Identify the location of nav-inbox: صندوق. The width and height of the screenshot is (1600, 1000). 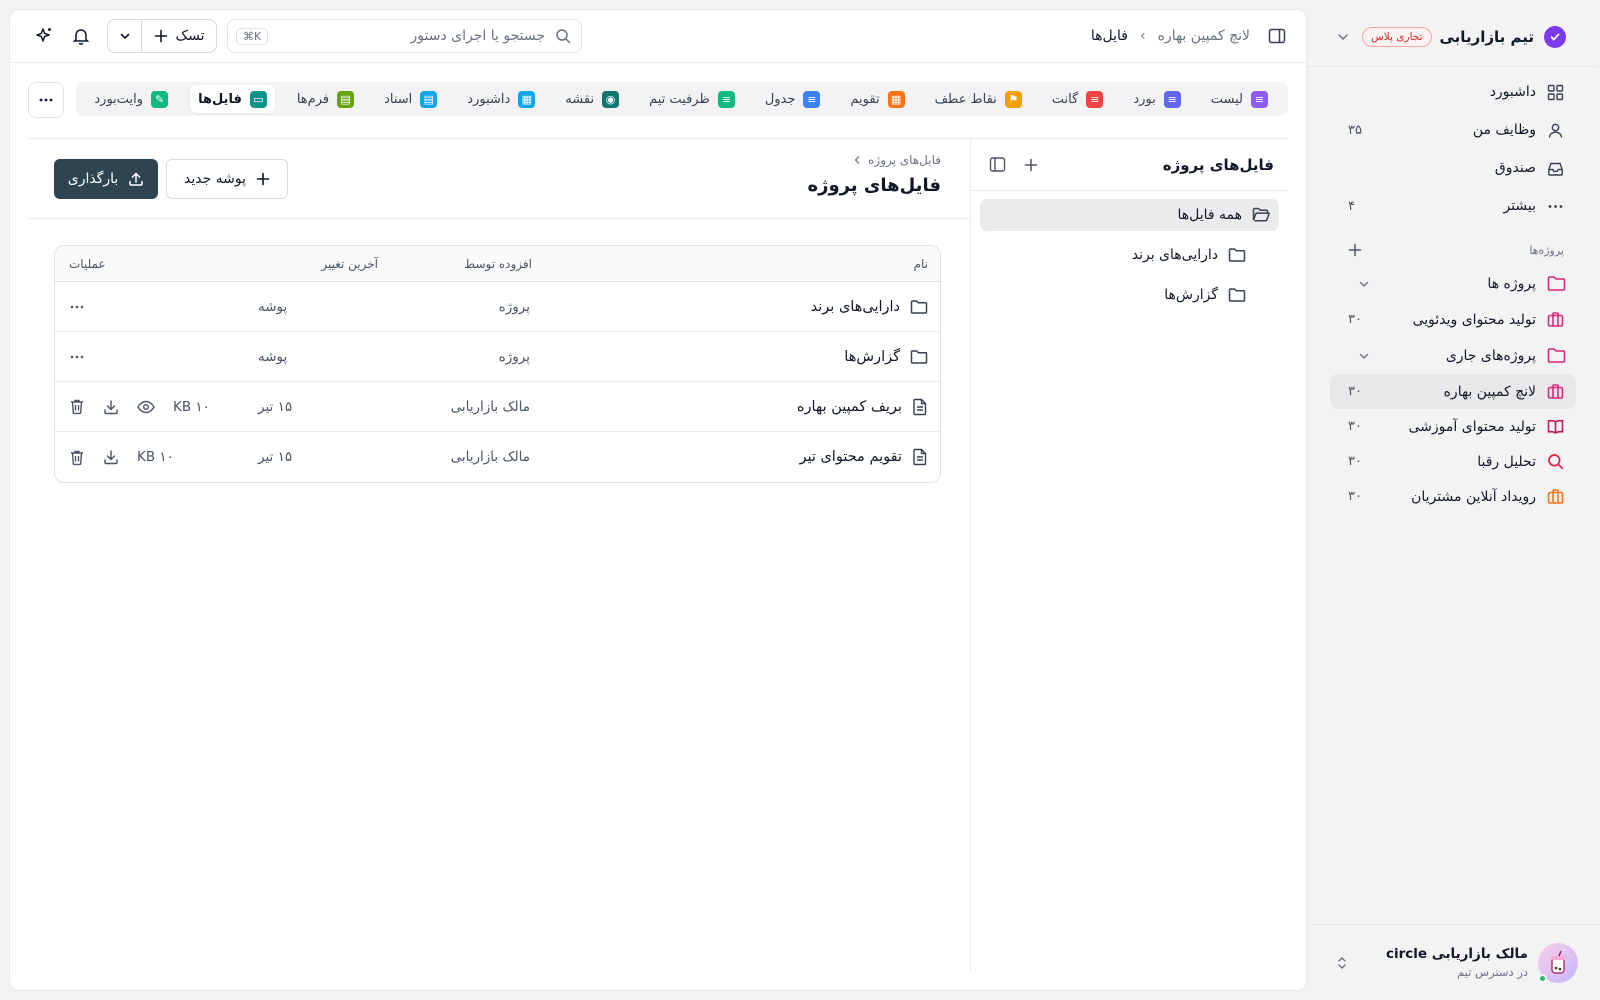
(1453, 168).